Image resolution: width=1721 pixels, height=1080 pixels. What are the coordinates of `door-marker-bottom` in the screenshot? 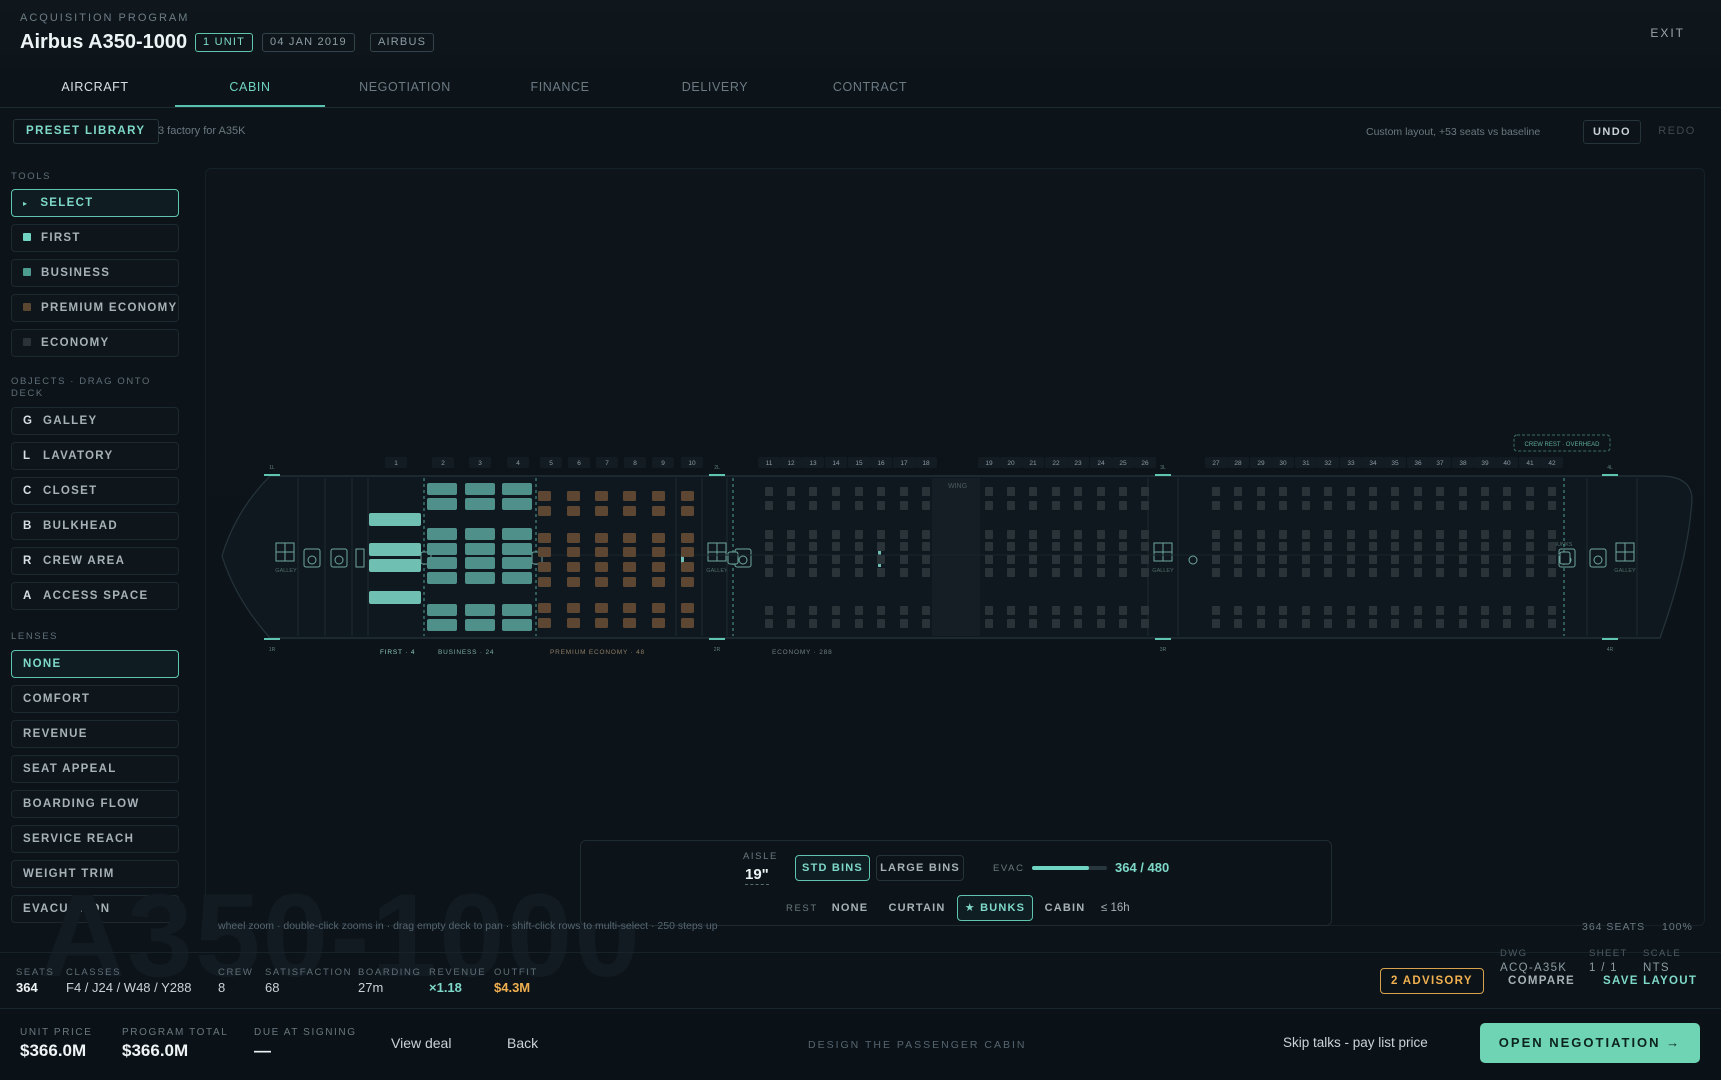 It's located at (272, 639).